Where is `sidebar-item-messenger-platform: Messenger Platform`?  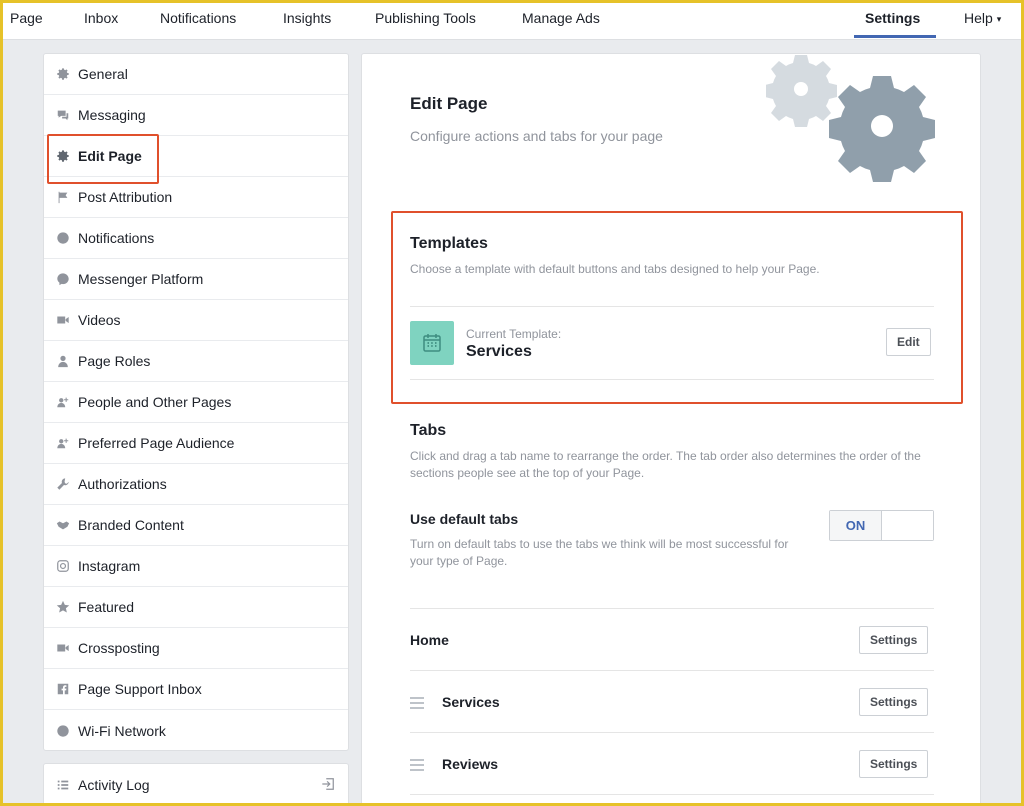
sidebar-item-messenger-platform: Messenger Platform is located at coordinates (196, 279).